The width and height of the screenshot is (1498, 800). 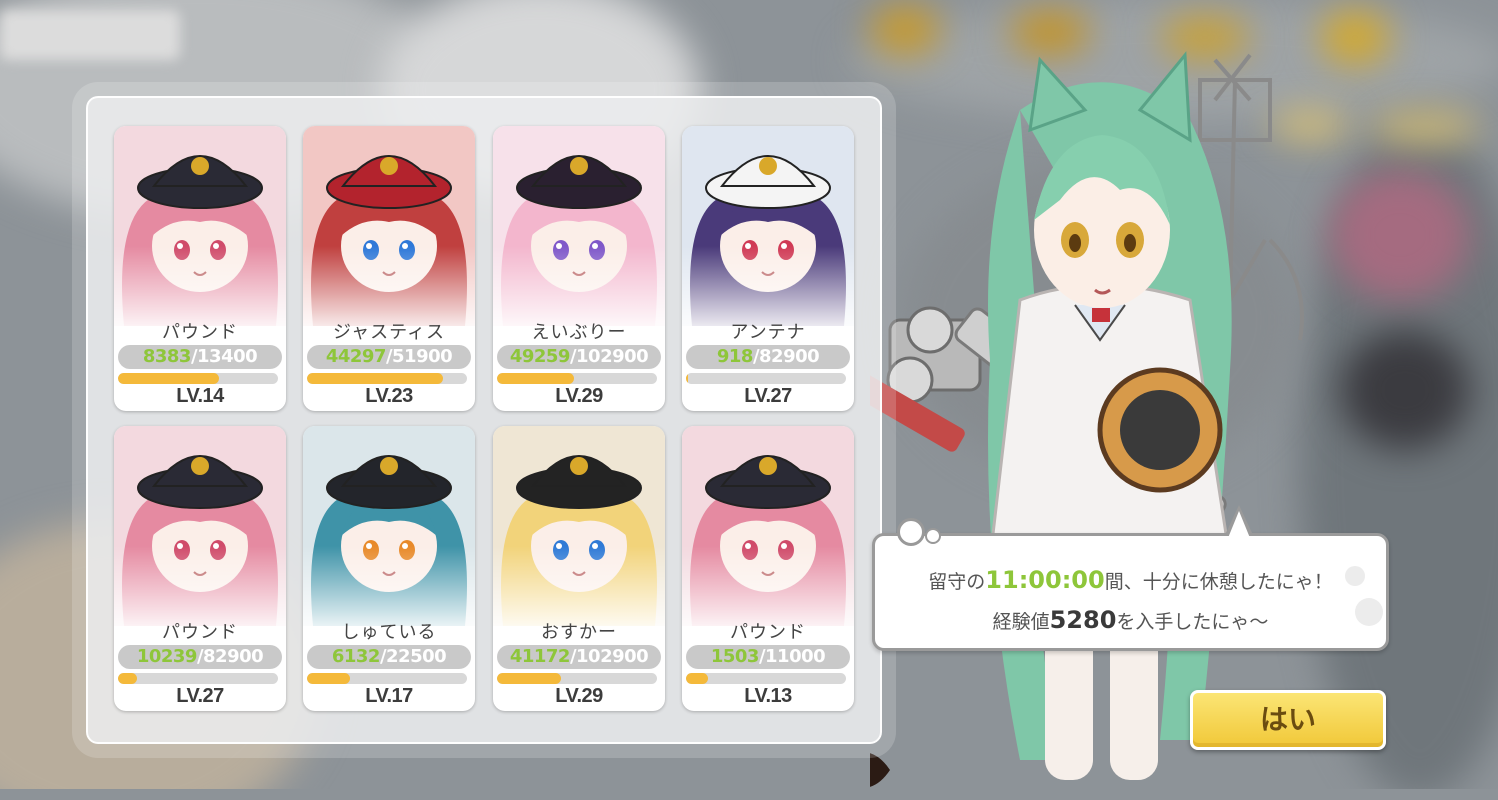 I want to click on ship-exp: 918/82900, so click(x=768, y=357).